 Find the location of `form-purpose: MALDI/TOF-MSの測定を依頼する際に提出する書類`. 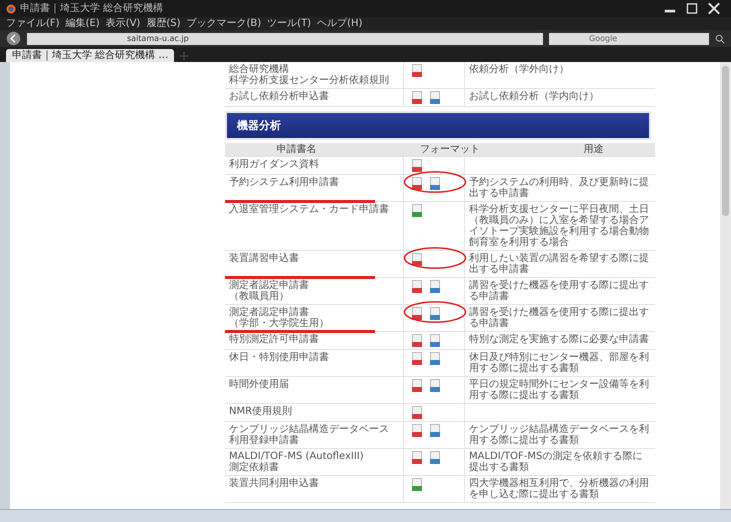

form-purpose: MALDI/TOF-MSの測定を依頼する際に提出する書類 is located at coordinates (555, 462).